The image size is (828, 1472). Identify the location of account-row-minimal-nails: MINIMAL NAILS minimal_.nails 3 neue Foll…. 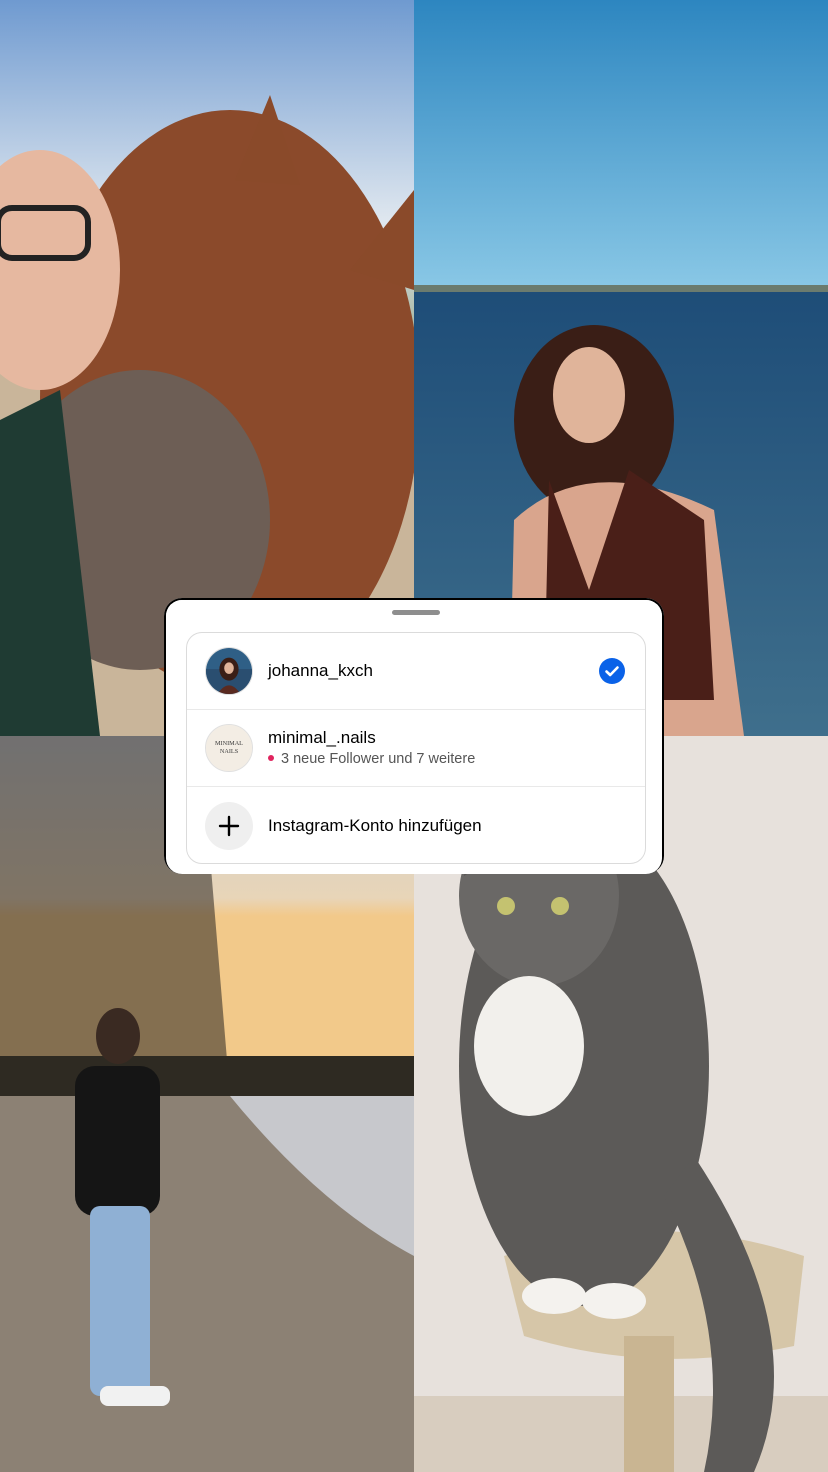
(416, 748).